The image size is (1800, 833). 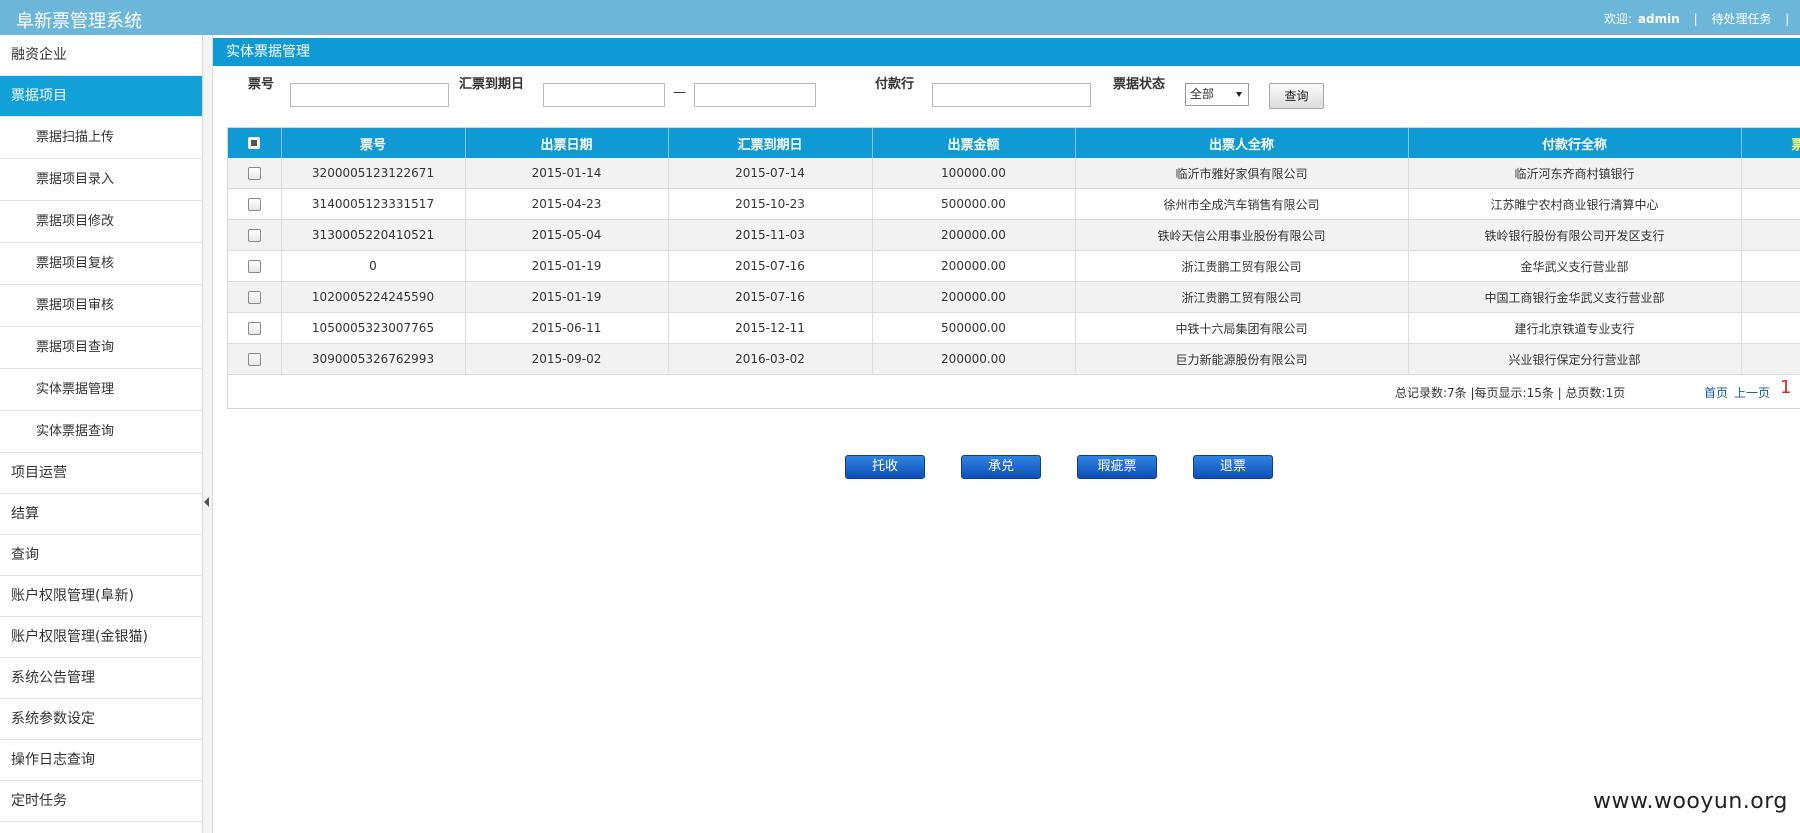 I want to click on cell-due-date: 2015-07-14, so click(x=770, y=173).